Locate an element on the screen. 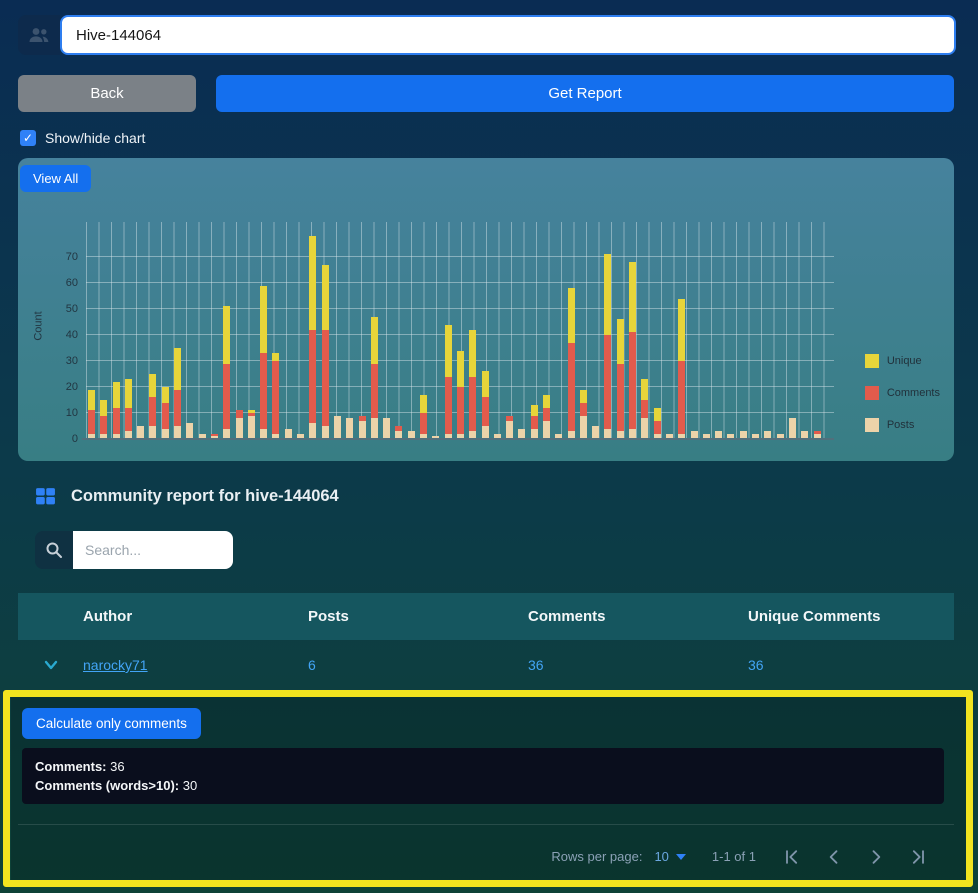  cell-posts: 6 is located at coordinates (312, 665).